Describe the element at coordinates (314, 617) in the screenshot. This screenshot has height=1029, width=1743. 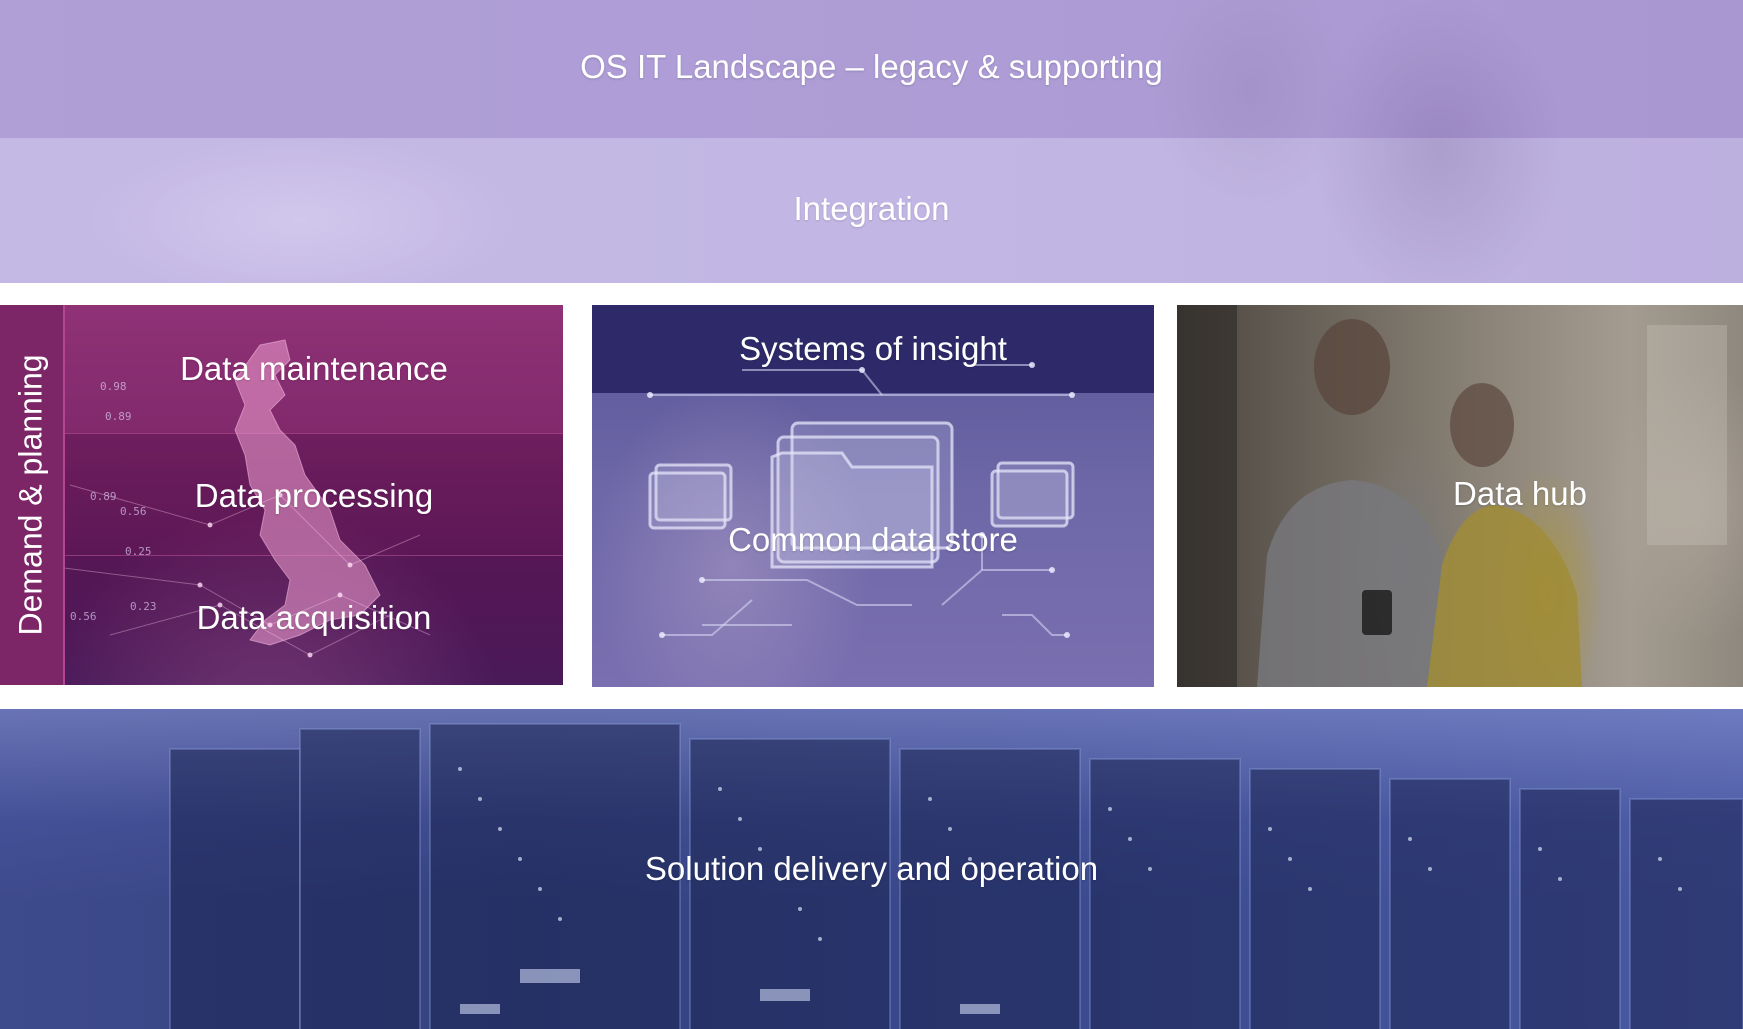
I see `data-acquisition-label: Data acquisition` at that location.